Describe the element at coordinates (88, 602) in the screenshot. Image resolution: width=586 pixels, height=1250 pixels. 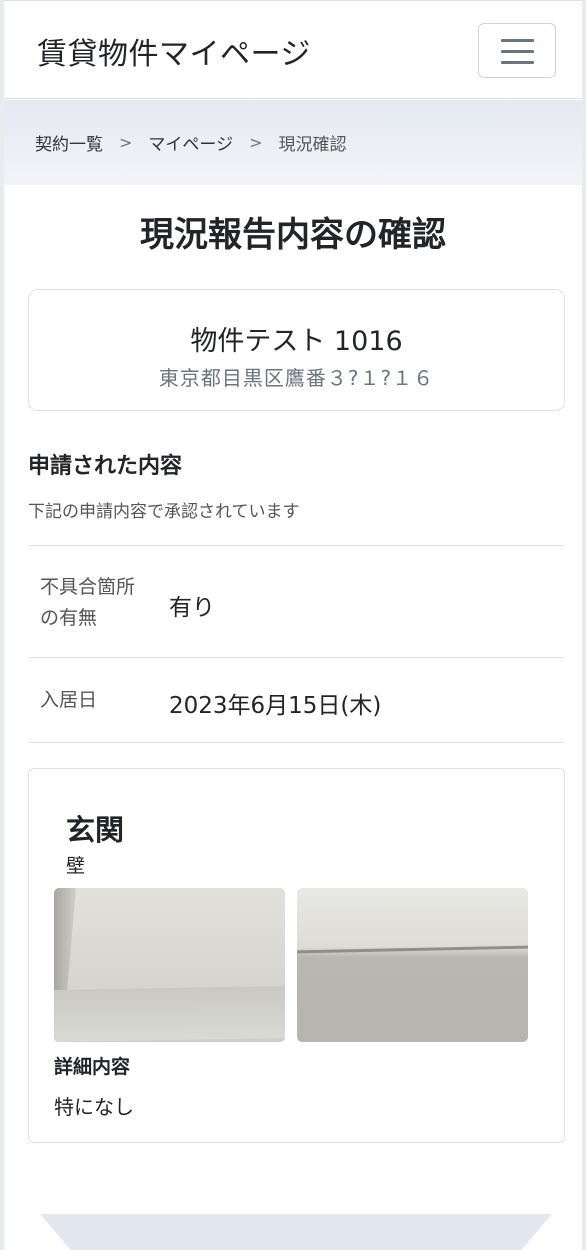
I see `defect-presence-label: 不具合箇所の有無` at that location.